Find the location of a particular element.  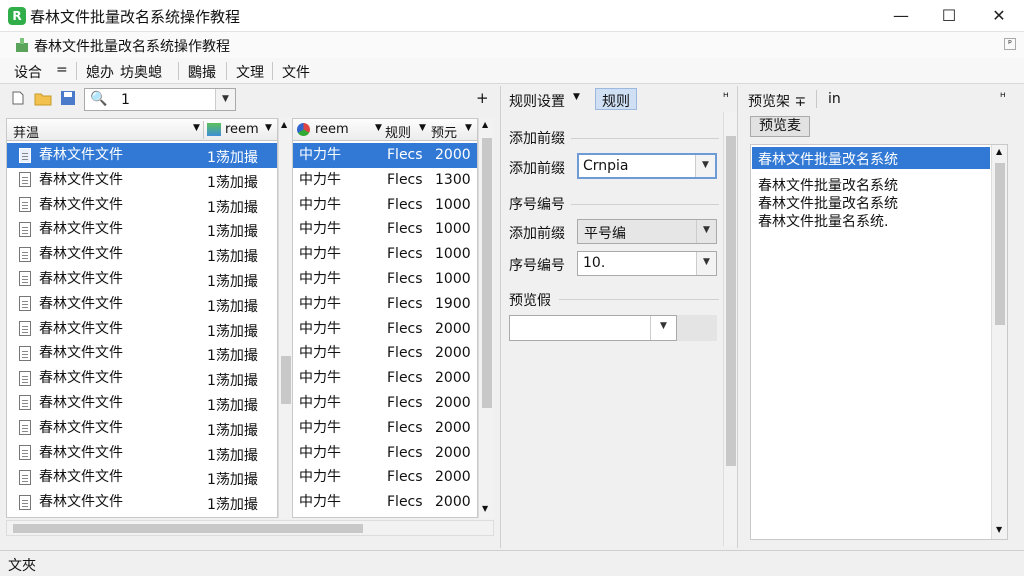

horizontal-scrollbar is located at coordinates (250, 528).